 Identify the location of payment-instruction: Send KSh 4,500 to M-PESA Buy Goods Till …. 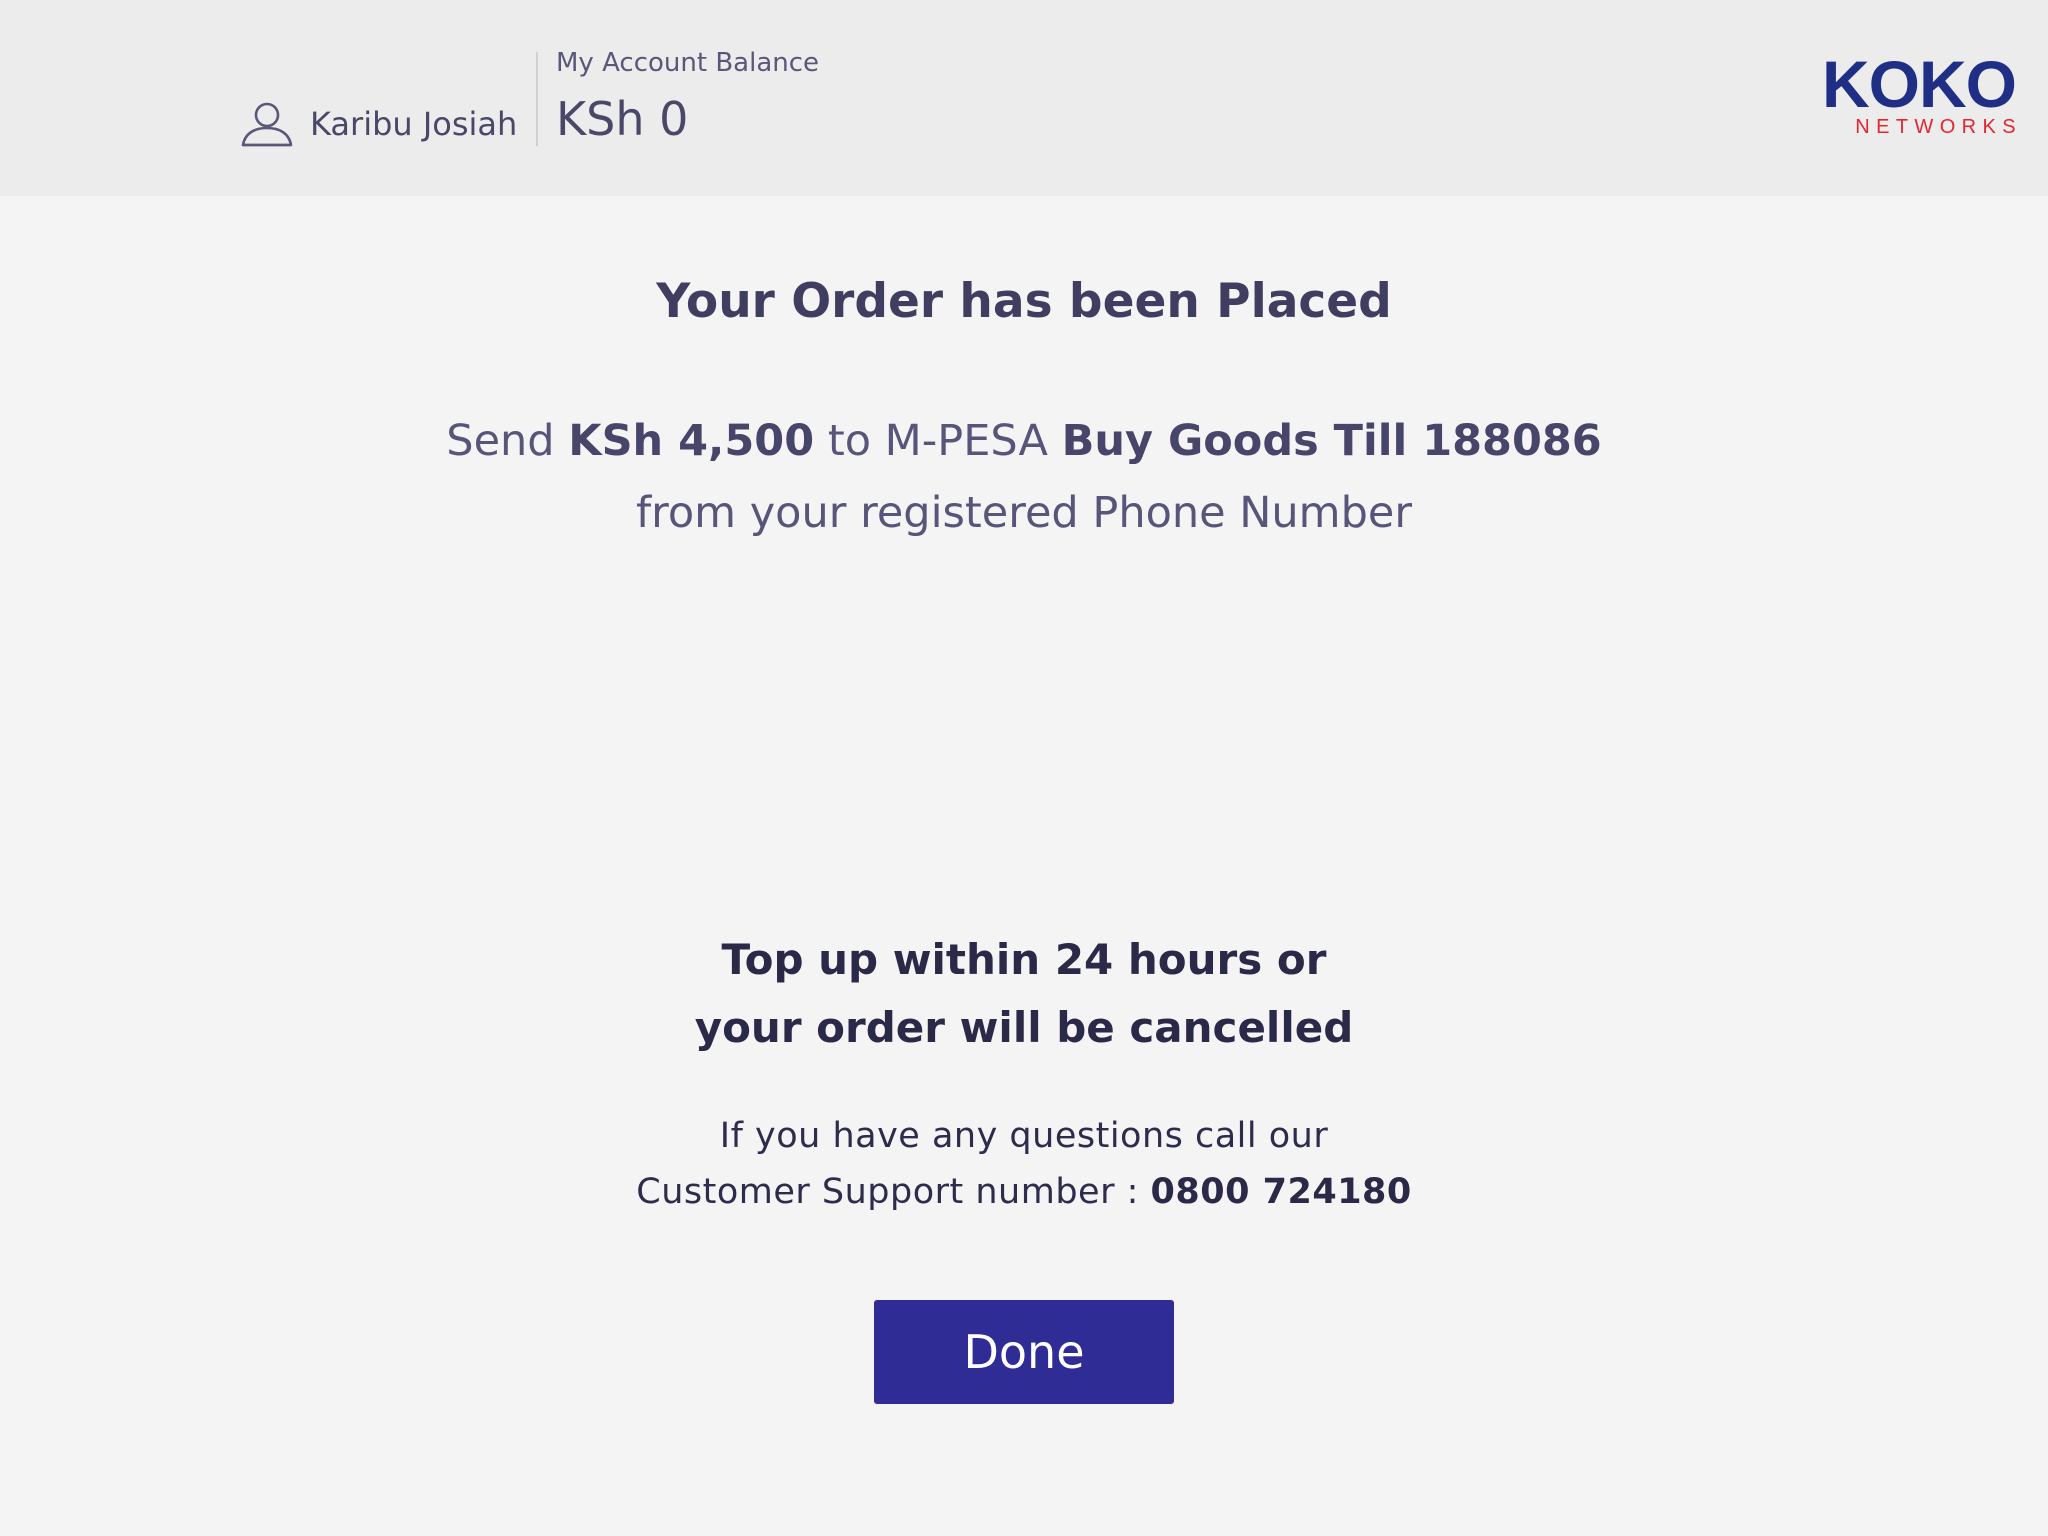
(1024, 477).